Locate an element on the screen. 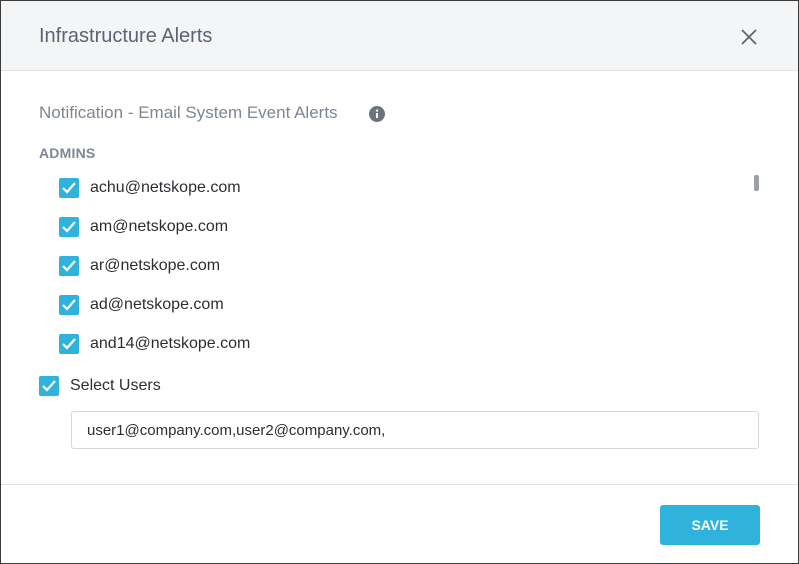  admin-email: am@netskope.com is located at coordinates (159, 226).